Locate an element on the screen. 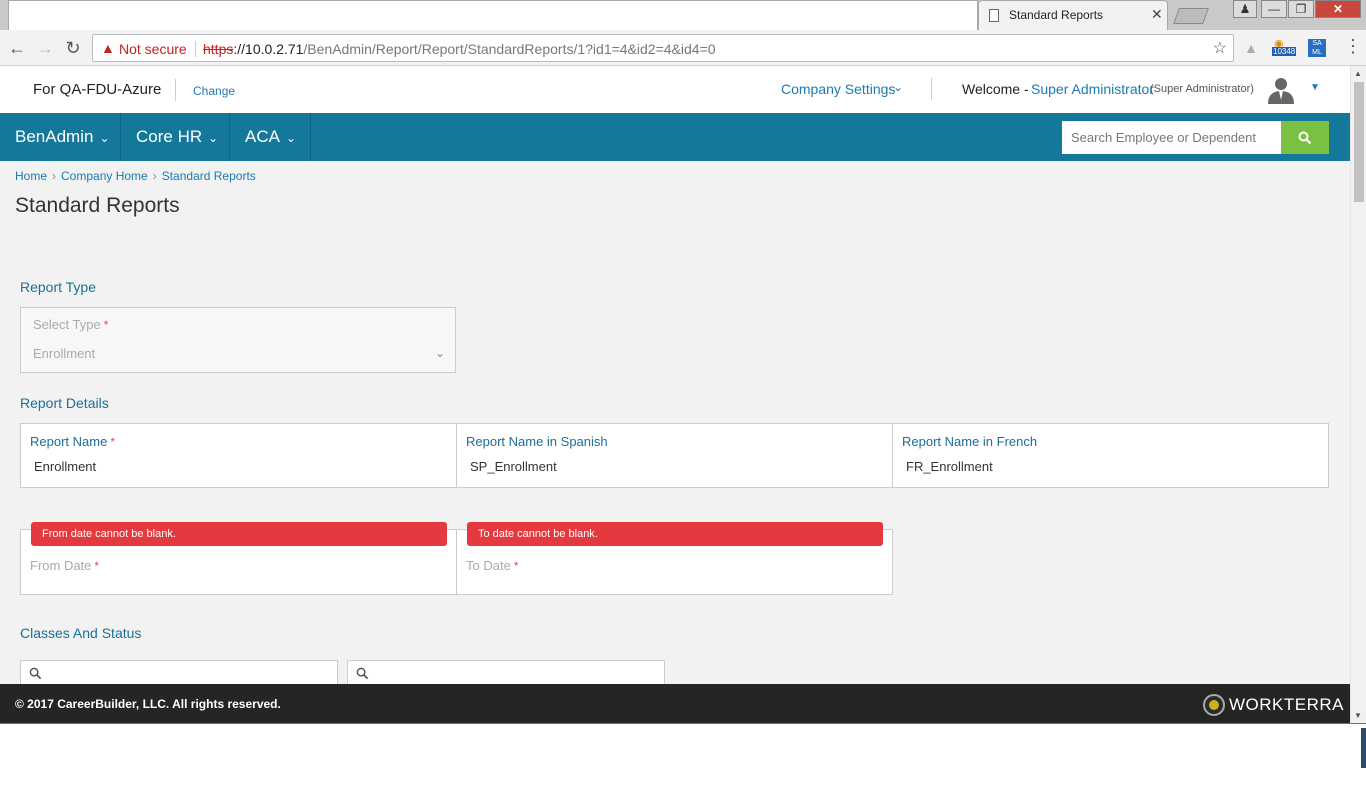  workterra-logo-icon is located at coordinates (1214, 705).